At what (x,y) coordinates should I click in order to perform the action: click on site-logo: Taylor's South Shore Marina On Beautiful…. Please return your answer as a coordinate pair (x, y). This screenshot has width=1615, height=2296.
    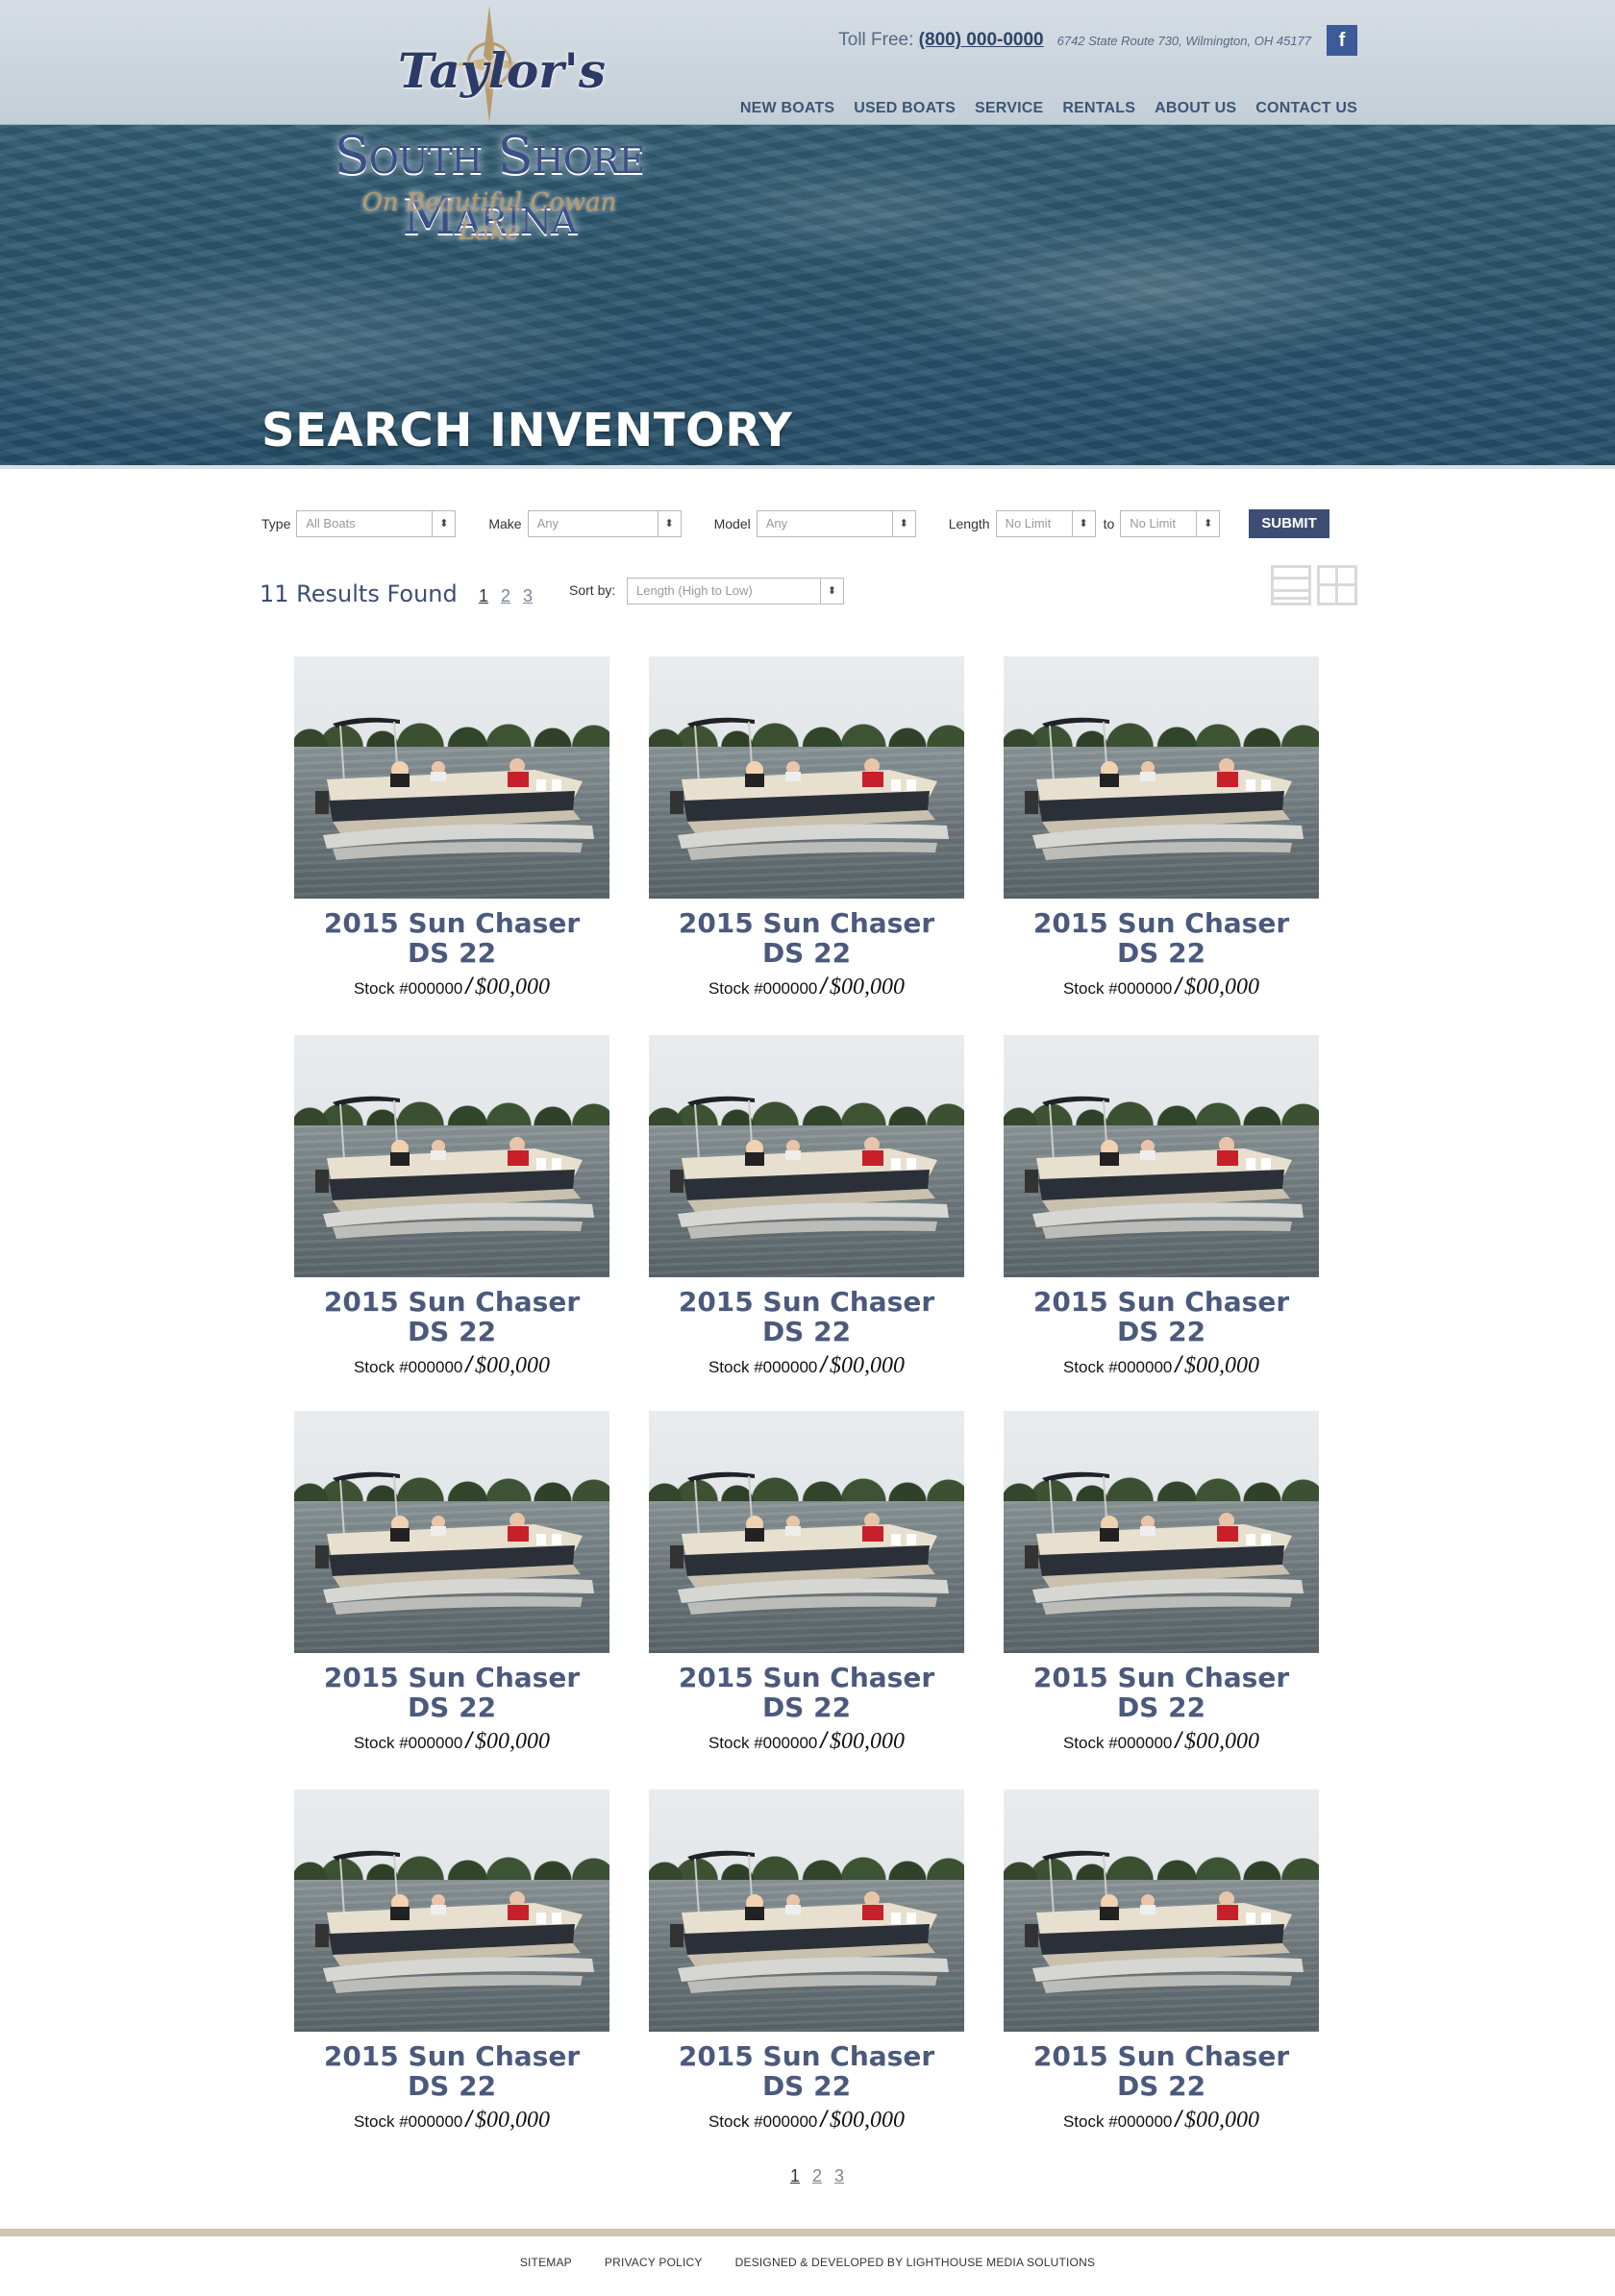
    Looking at the image, I should click on (490, 126).